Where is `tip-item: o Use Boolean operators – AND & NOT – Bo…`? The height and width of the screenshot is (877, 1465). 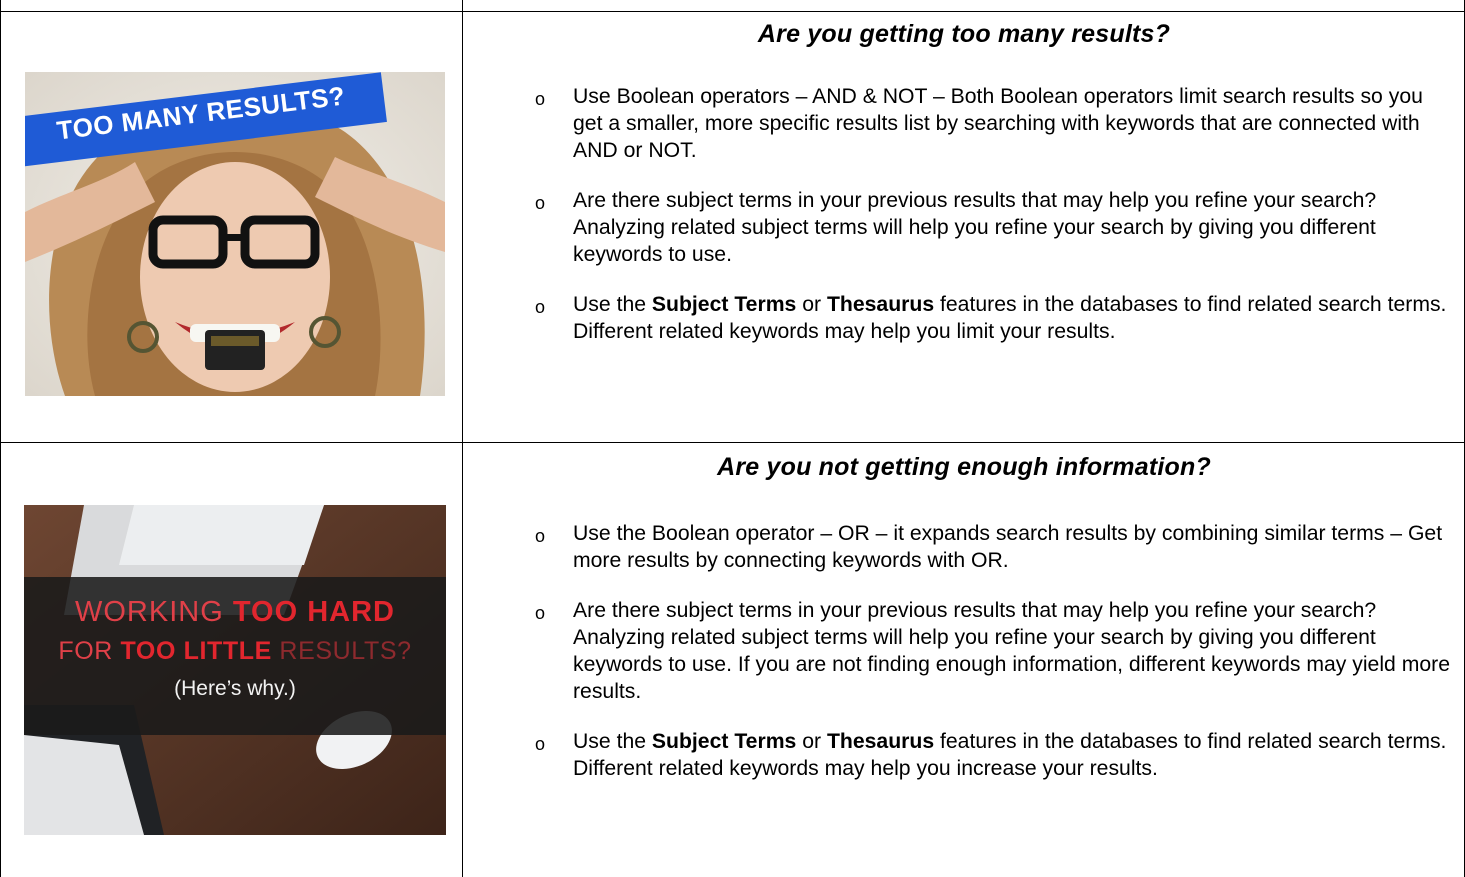 tip-item: o Use Boolean operators – AND & NOT – Bo… is located at coordinates (995, 123).